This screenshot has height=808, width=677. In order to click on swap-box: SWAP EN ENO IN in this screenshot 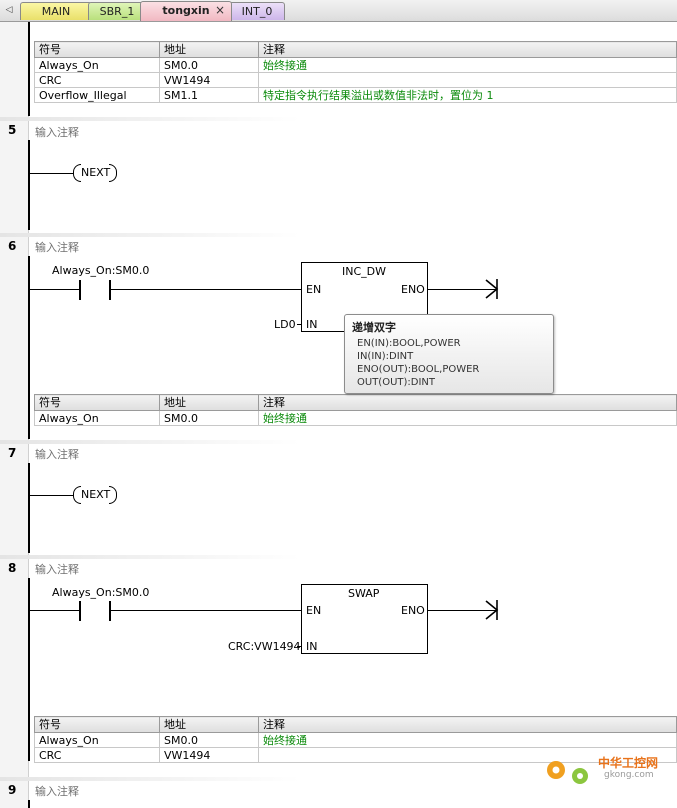, I will do `click(364, 619)`.